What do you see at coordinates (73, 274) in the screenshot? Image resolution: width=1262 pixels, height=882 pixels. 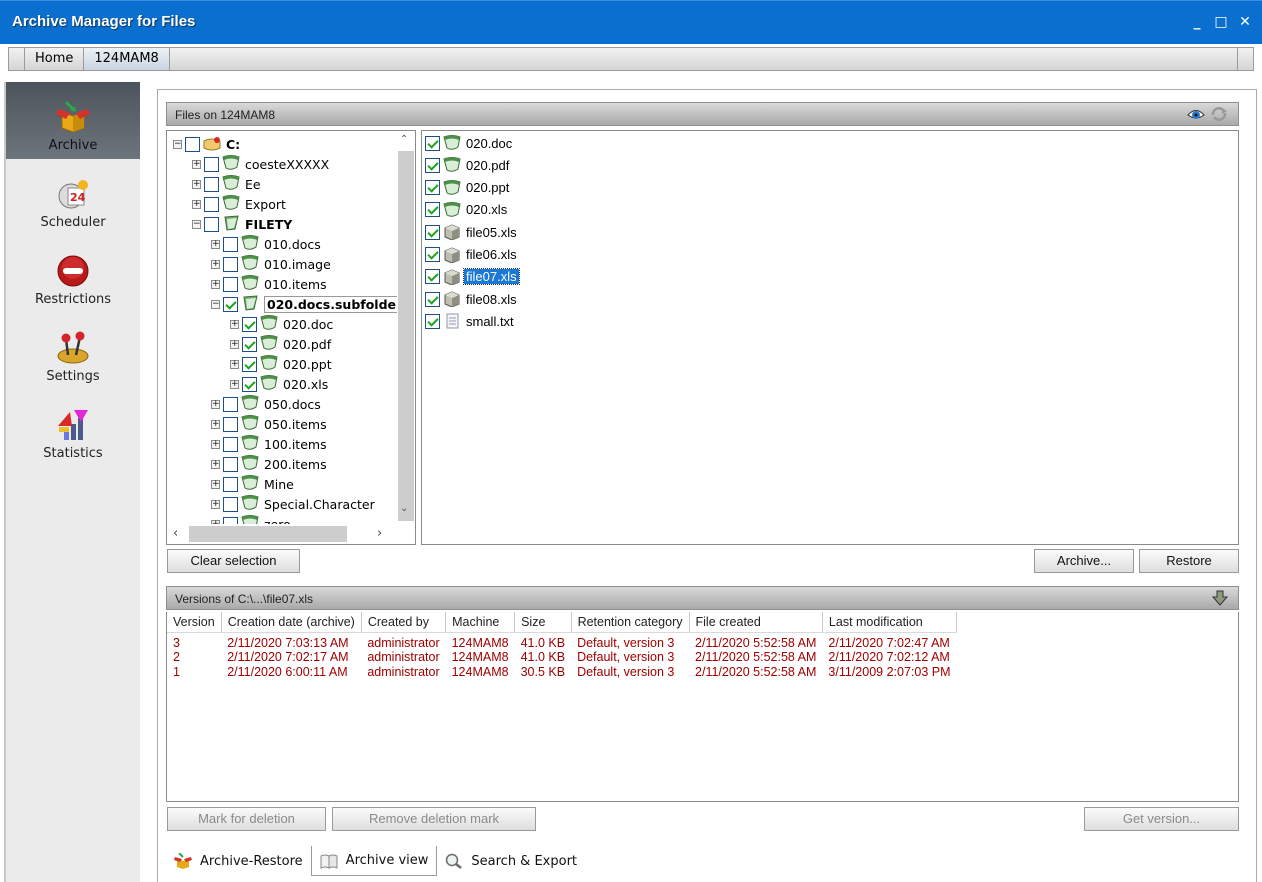 I see `sidebar-item-restrictions: Restrictions` at bounding box center [73, 274].